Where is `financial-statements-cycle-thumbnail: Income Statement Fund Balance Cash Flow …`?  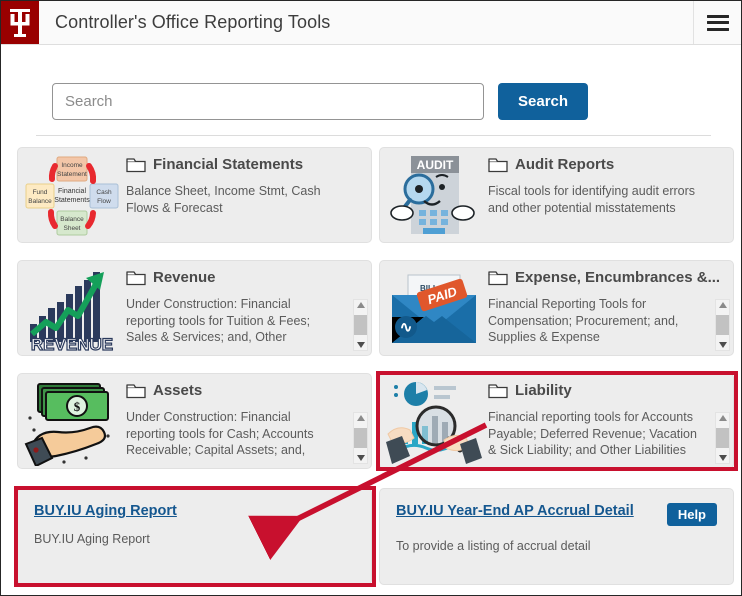
financial-statements-cycle-thumbnail: Income Statement Fund Balance Cash Flow … is located at coordinates (70, 195).